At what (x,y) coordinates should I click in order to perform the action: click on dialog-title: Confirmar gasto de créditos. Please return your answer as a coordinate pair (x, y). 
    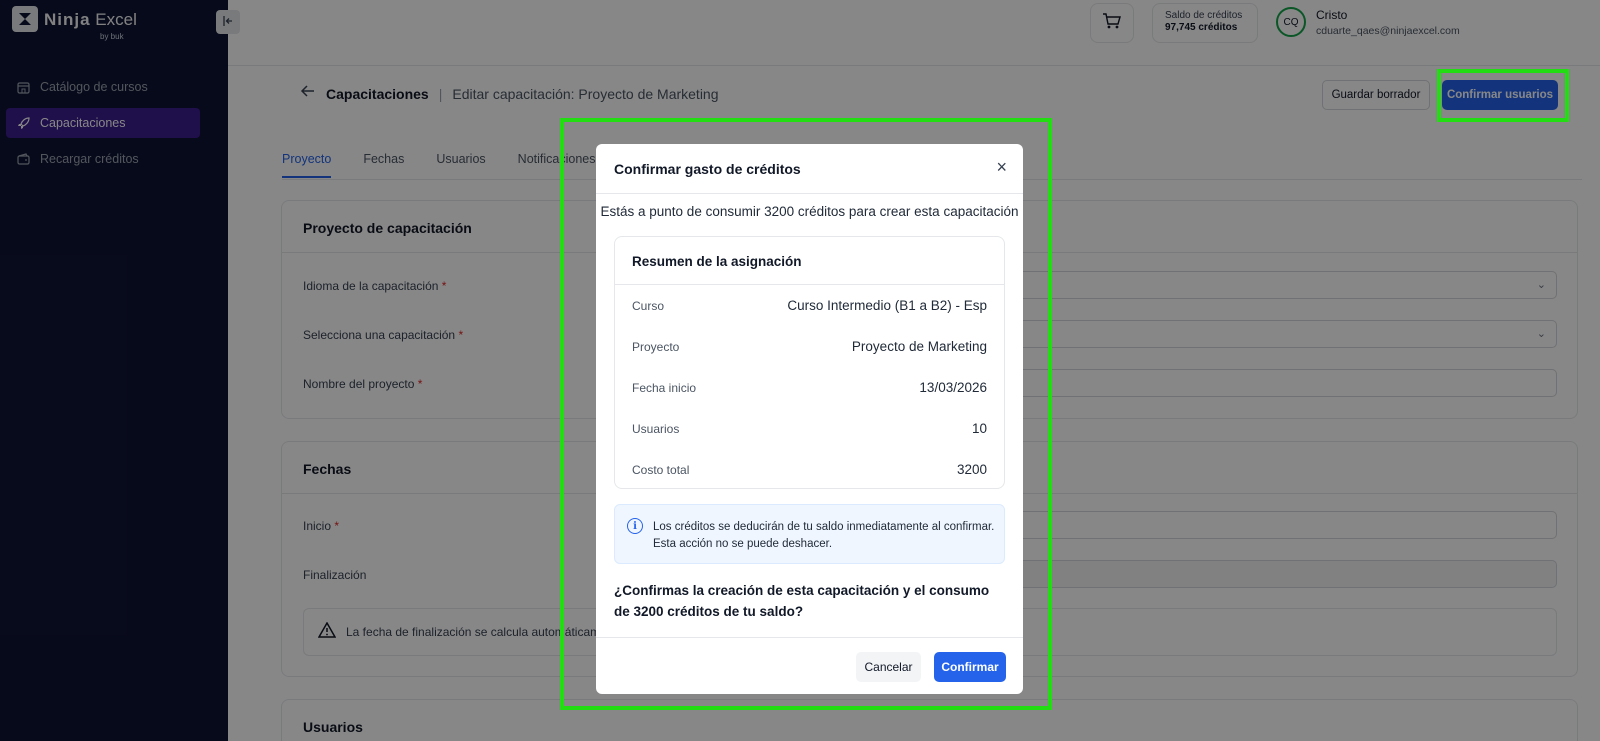
    Looking at the image, I should click on (707, 169).